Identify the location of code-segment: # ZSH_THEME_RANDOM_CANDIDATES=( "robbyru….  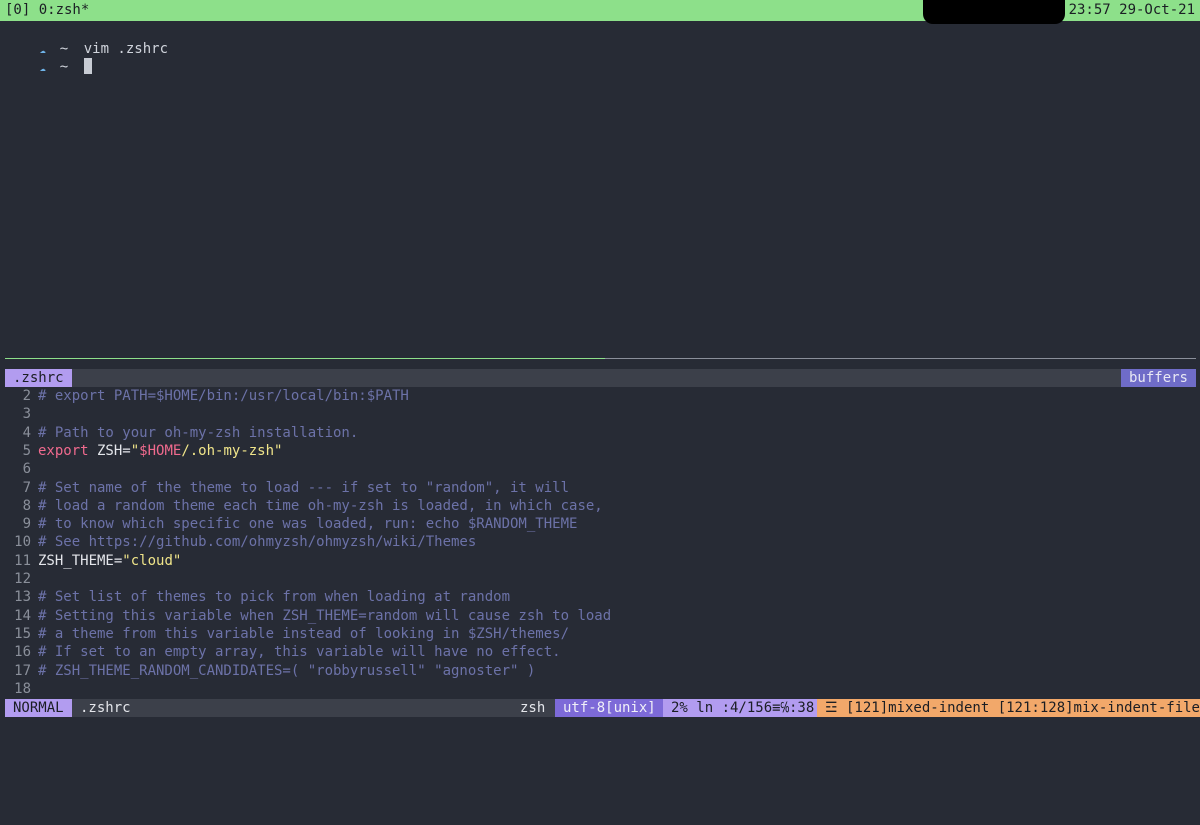
(287, 671).